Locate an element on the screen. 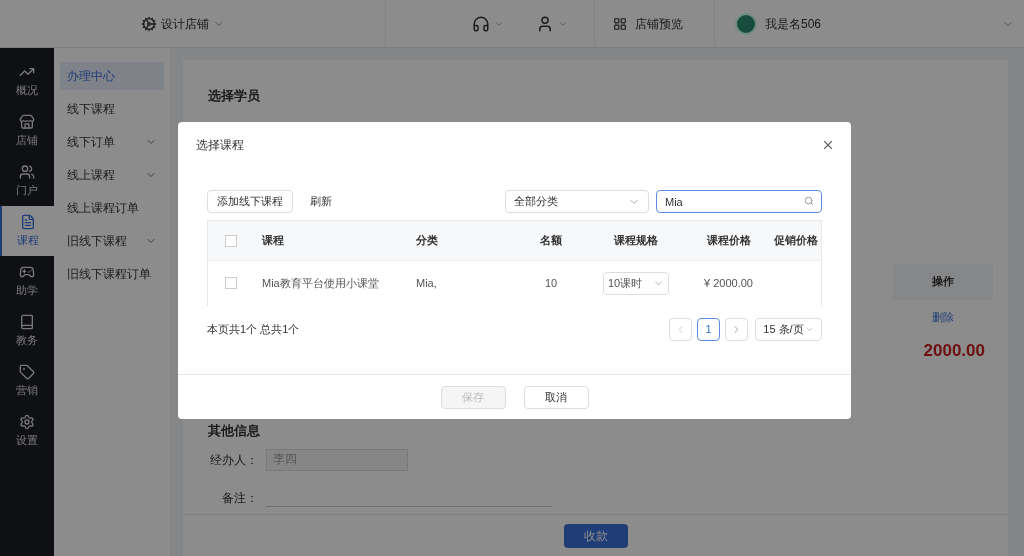 The image size is (1024, 556). submenu-item: 办理中心 is located at coordinates (112, 76).